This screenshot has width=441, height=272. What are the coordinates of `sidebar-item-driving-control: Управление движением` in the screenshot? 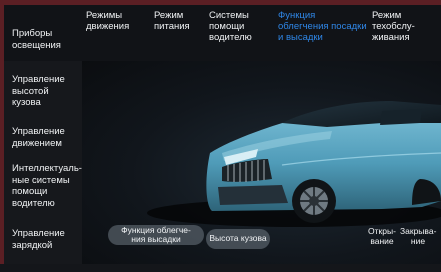 It's located at (38, 137).